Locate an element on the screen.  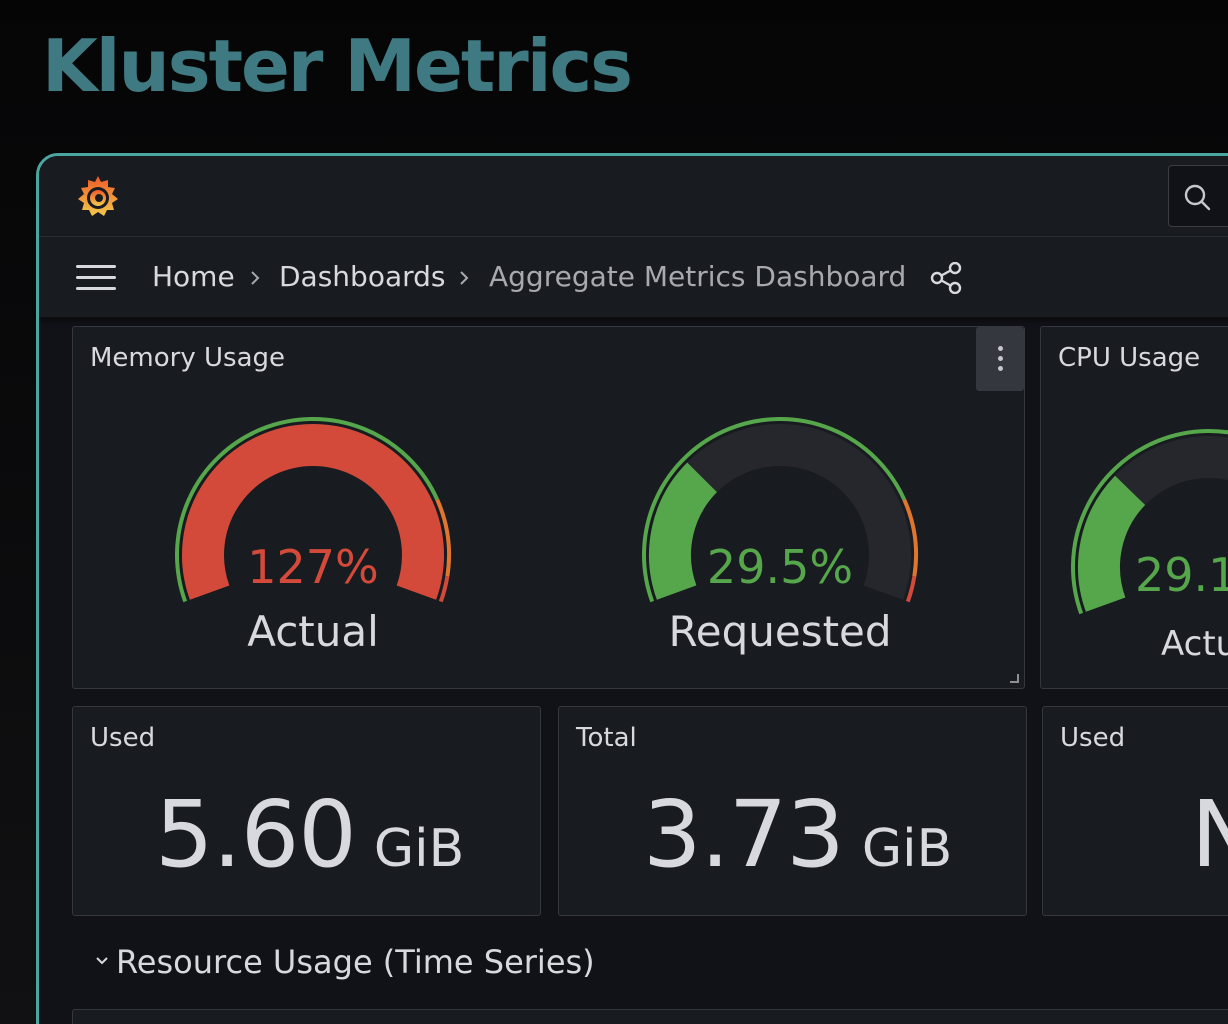
hamburger-menu-icon is located at coordinates (96, 278).